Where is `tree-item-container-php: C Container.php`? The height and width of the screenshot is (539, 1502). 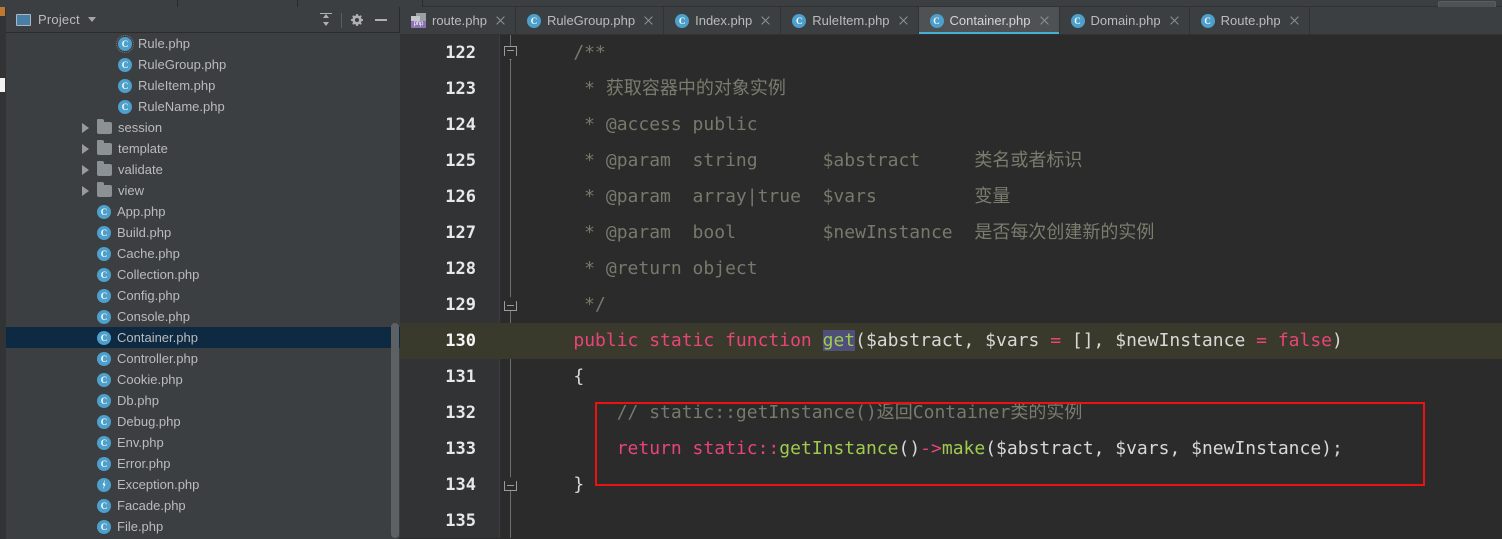
tree-item-container-php: C Container.php is located at coordinates (203, 337).